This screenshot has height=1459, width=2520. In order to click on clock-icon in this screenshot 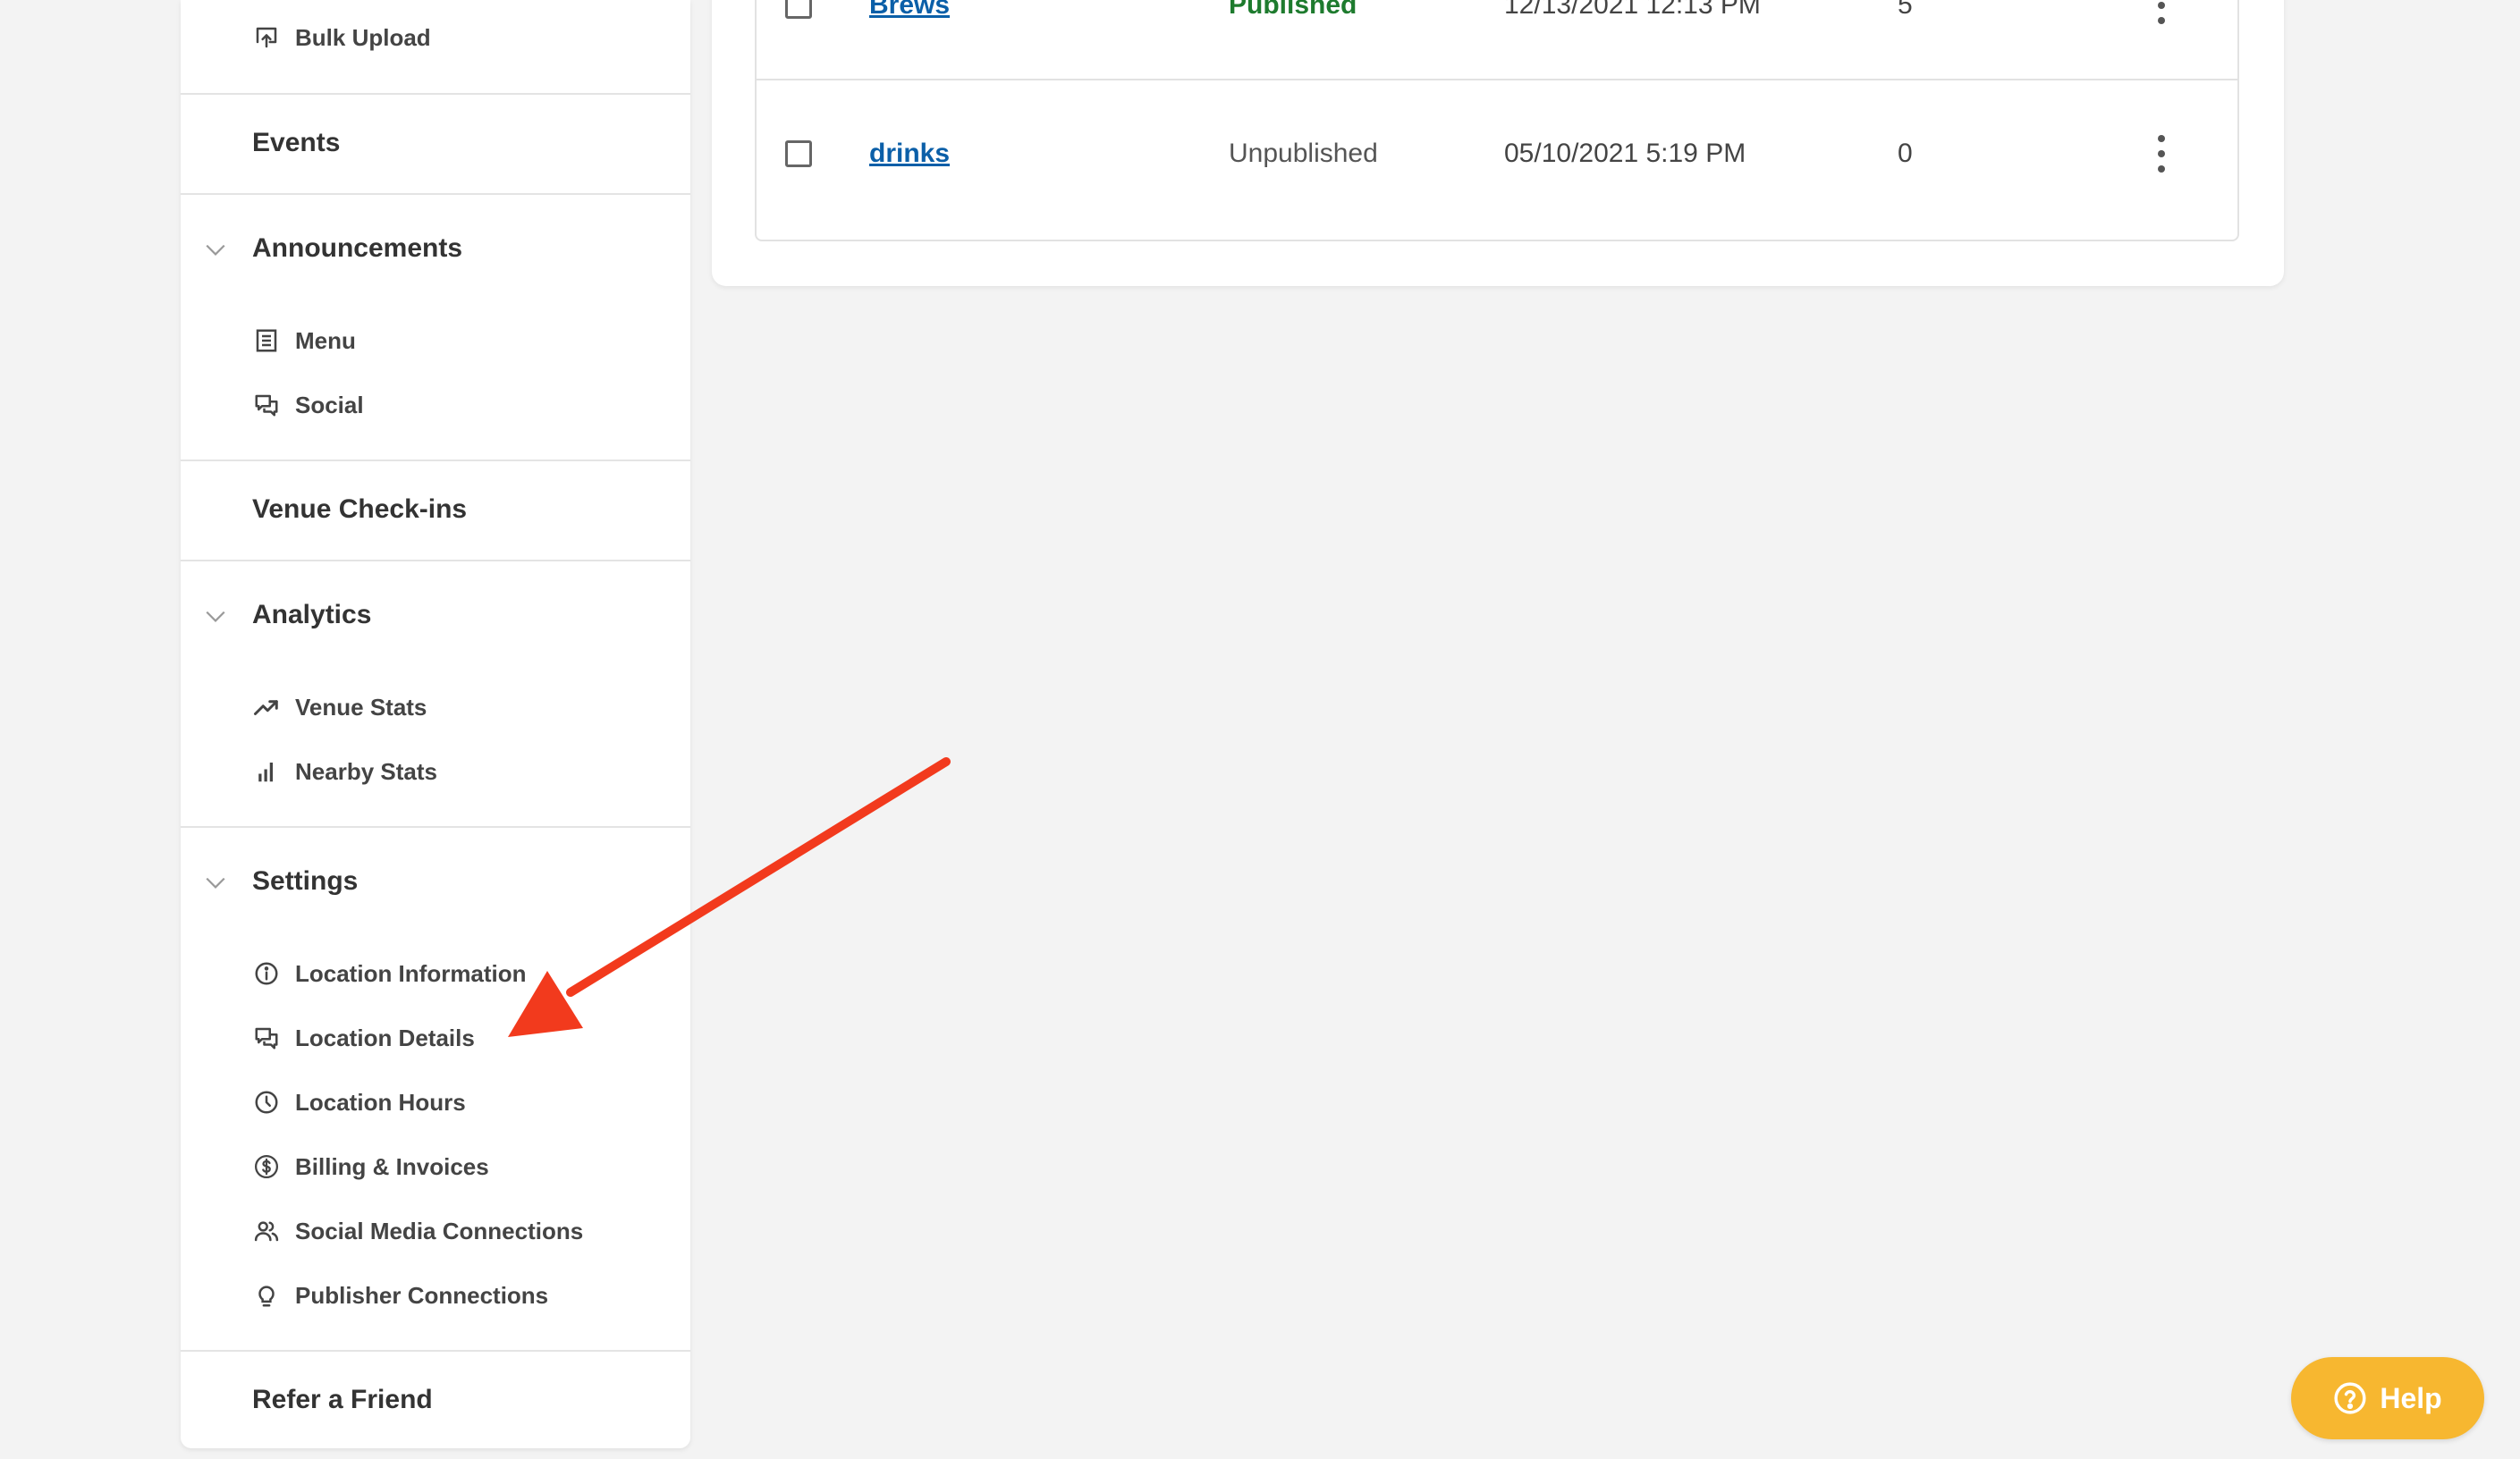, I will do `click(266, 1102)`.